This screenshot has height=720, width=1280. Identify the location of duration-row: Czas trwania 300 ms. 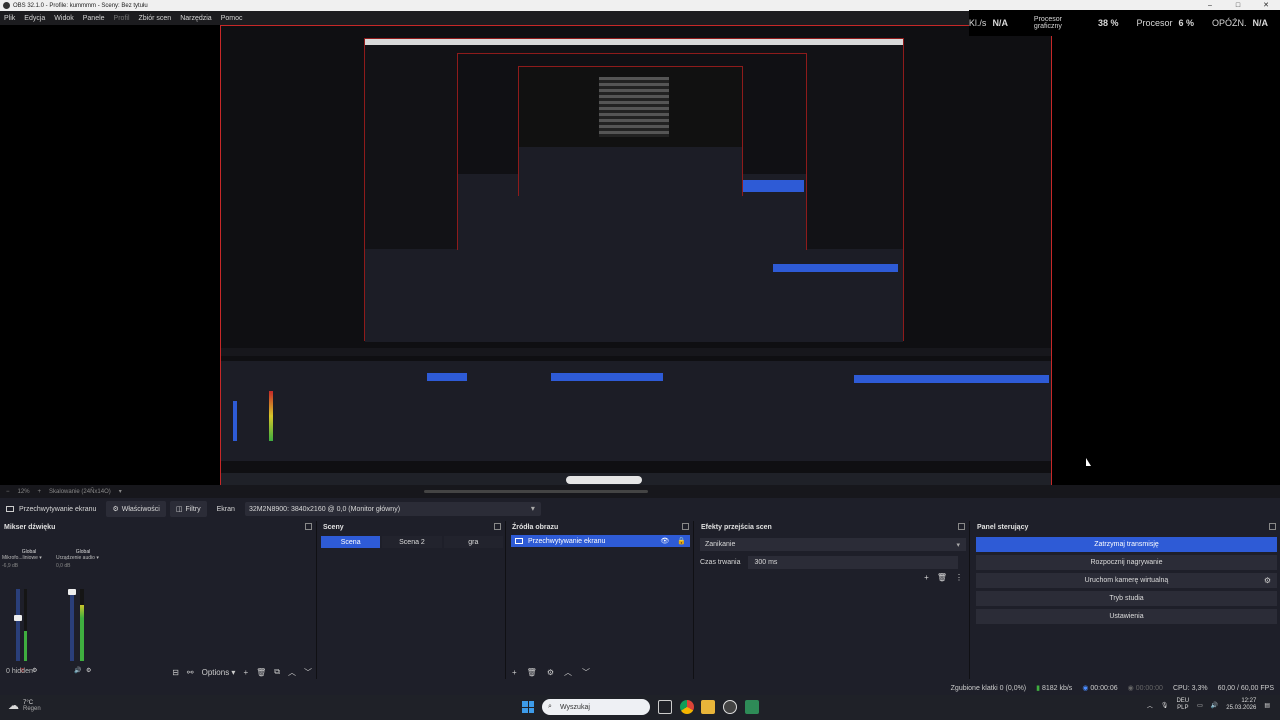
(833, 562).